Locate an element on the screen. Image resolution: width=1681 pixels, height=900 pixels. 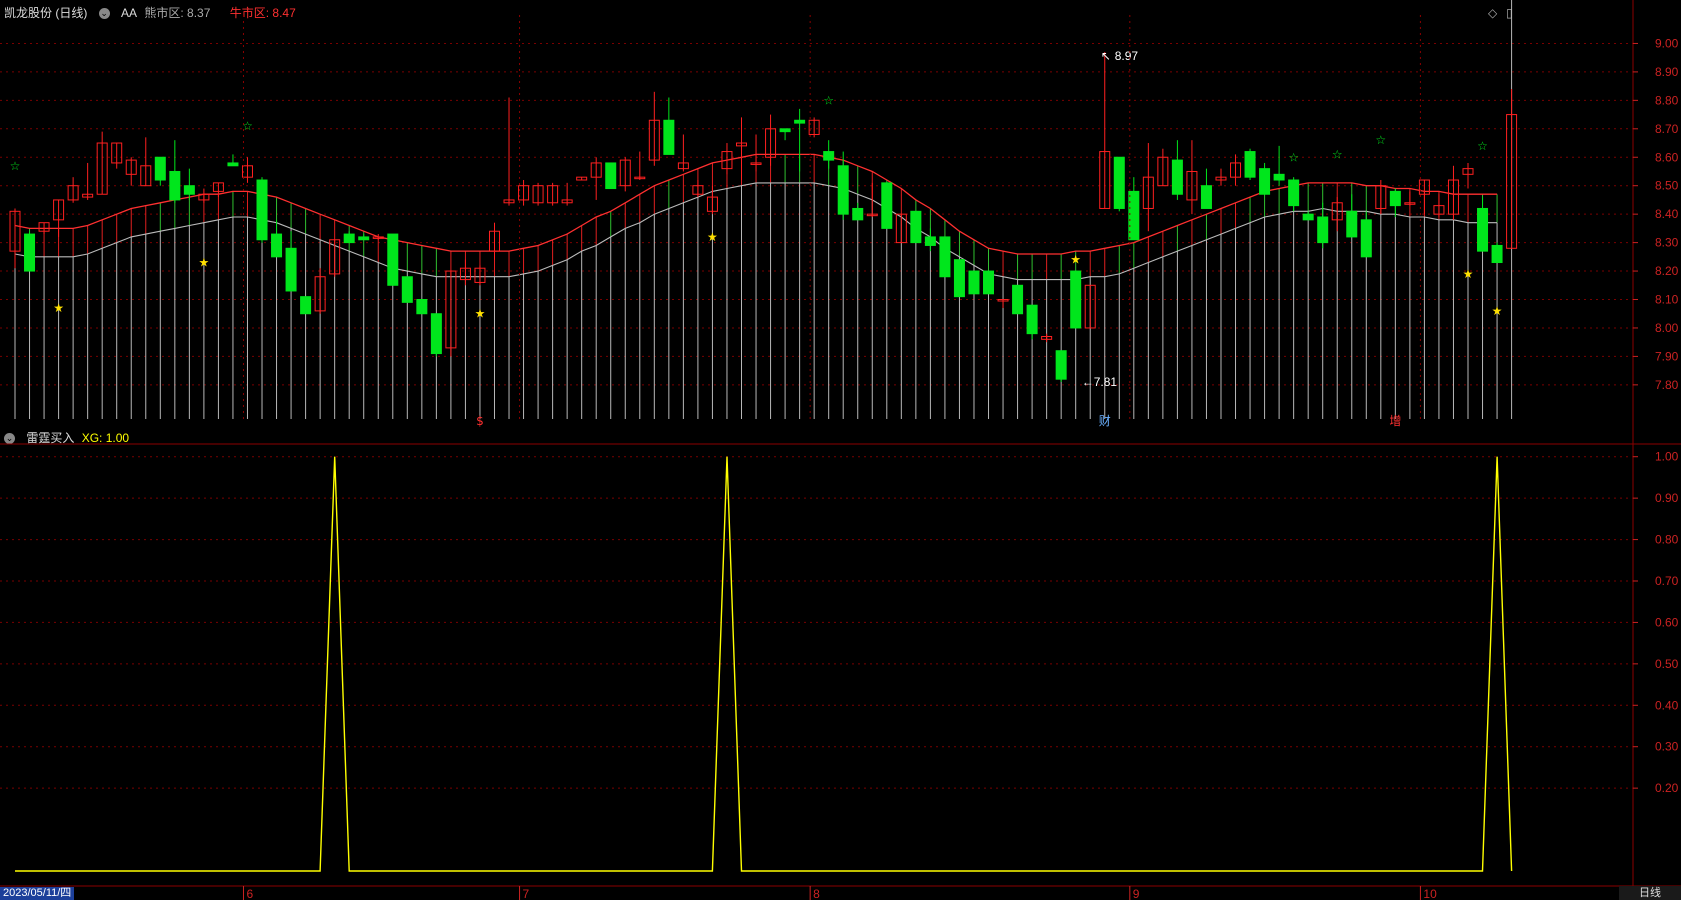
month-label: 10 is located at coordinates (1430, 893).